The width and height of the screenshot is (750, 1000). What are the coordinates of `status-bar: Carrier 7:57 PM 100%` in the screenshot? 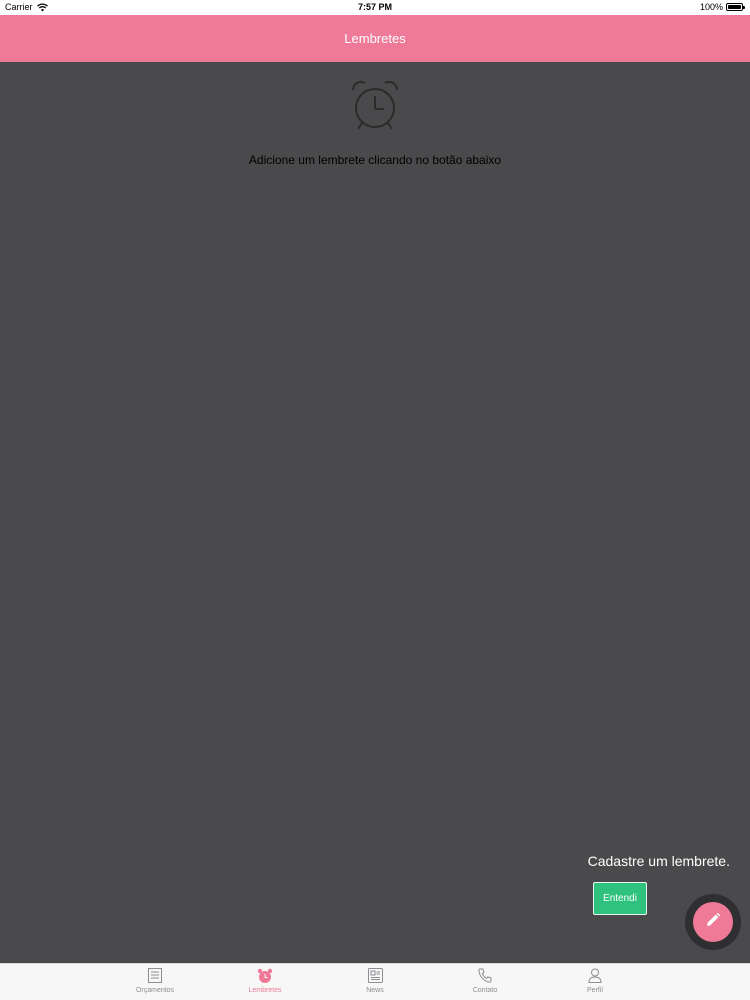 It's located at (375, 7).